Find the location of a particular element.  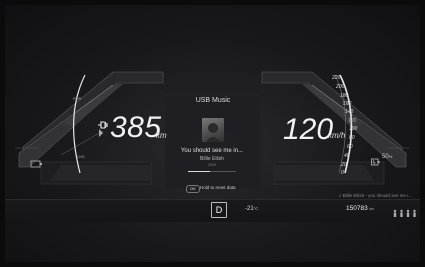

outside-temperature: -21°C is located at coordinates (251, 209).